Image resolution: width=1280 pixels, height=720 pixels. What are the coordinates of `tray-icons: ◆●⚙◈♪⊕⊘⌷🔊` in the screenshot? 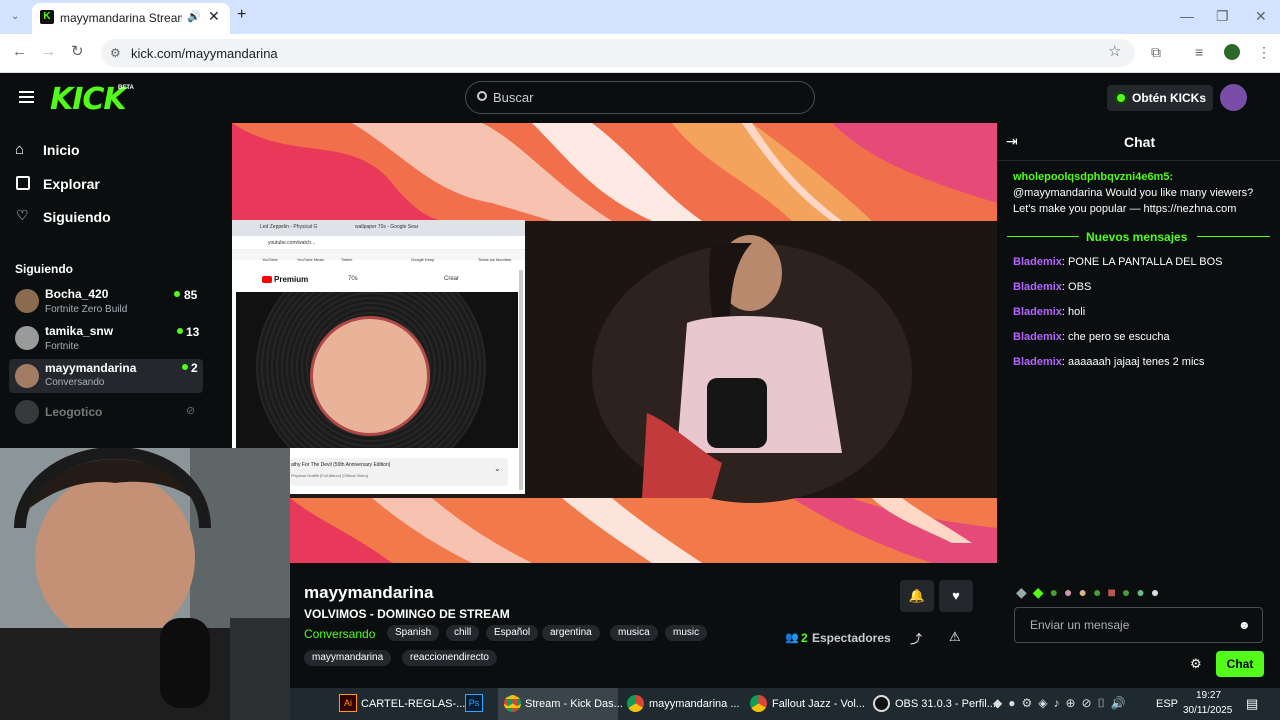 It's located at (1062, 703).